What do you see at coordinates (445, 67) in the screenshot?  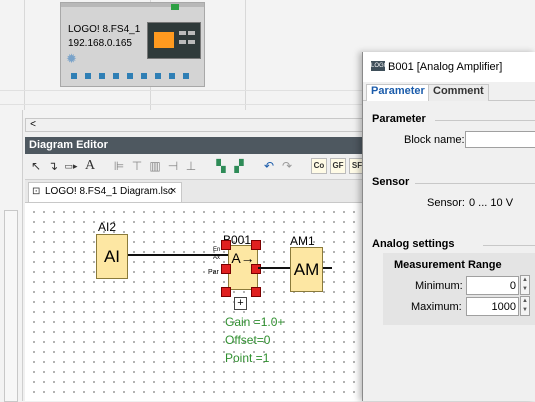 I see `dialog-title: B001 [Analog Amplifier]` at bounding box center [445, 67].